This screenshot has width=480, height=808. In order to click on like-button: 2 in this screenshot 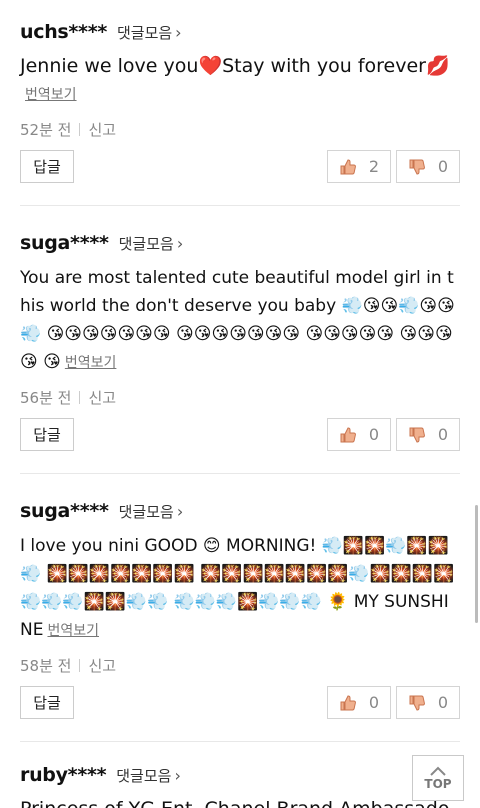, I will do `click(359, 166)`.